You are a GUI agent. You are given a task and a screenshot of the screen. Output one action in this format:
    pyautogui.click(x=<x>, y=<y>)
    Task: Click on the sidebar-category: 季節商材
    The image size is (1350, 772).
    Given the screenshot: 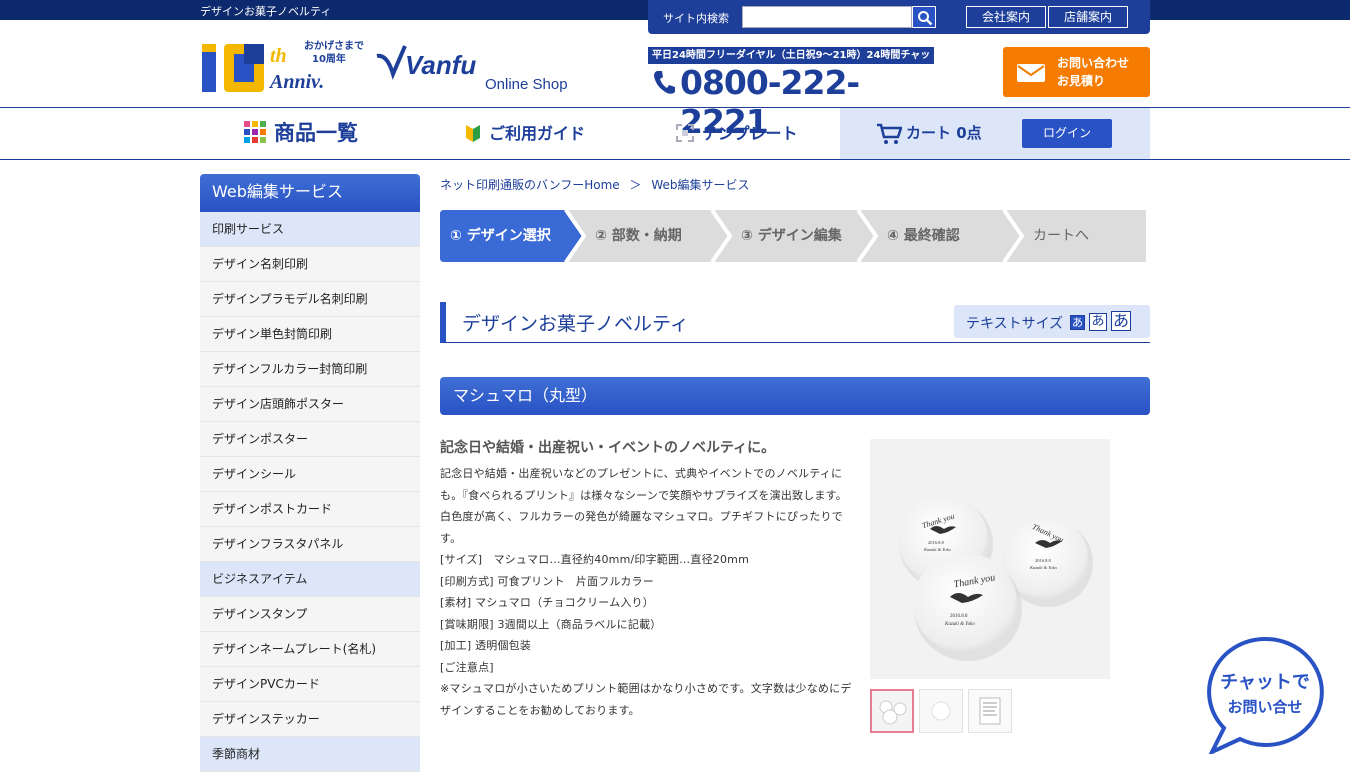 What is the action you would take?
    pyautogui.click(x=310, y=754)
    